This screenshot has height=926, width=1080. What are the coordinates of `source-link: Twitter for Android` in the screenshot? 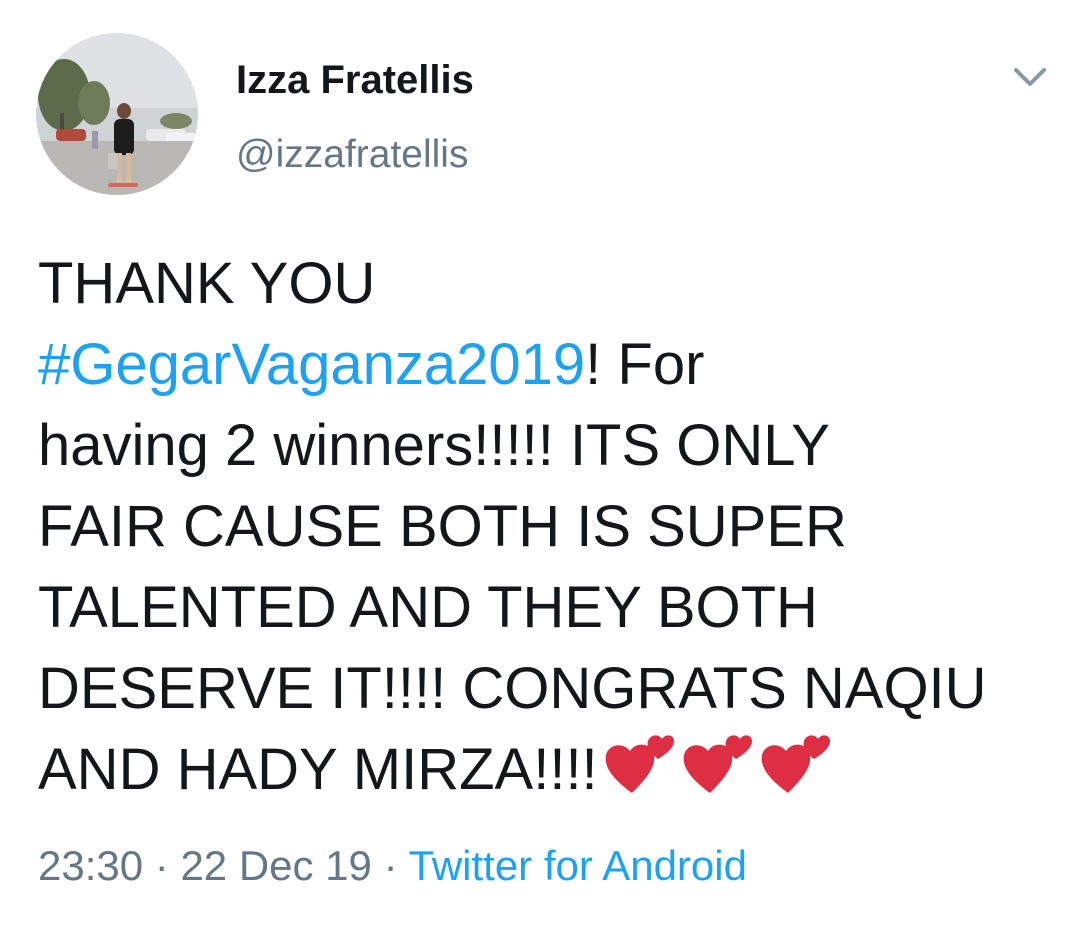 It's located at (577, 865).